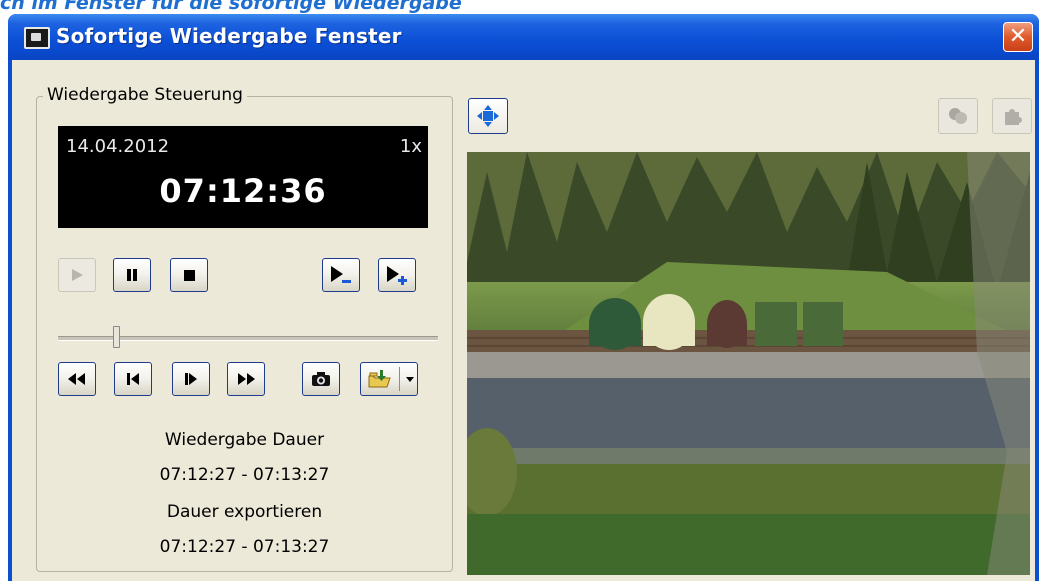  I want to click on play-faster-icon, so click(397, 275).